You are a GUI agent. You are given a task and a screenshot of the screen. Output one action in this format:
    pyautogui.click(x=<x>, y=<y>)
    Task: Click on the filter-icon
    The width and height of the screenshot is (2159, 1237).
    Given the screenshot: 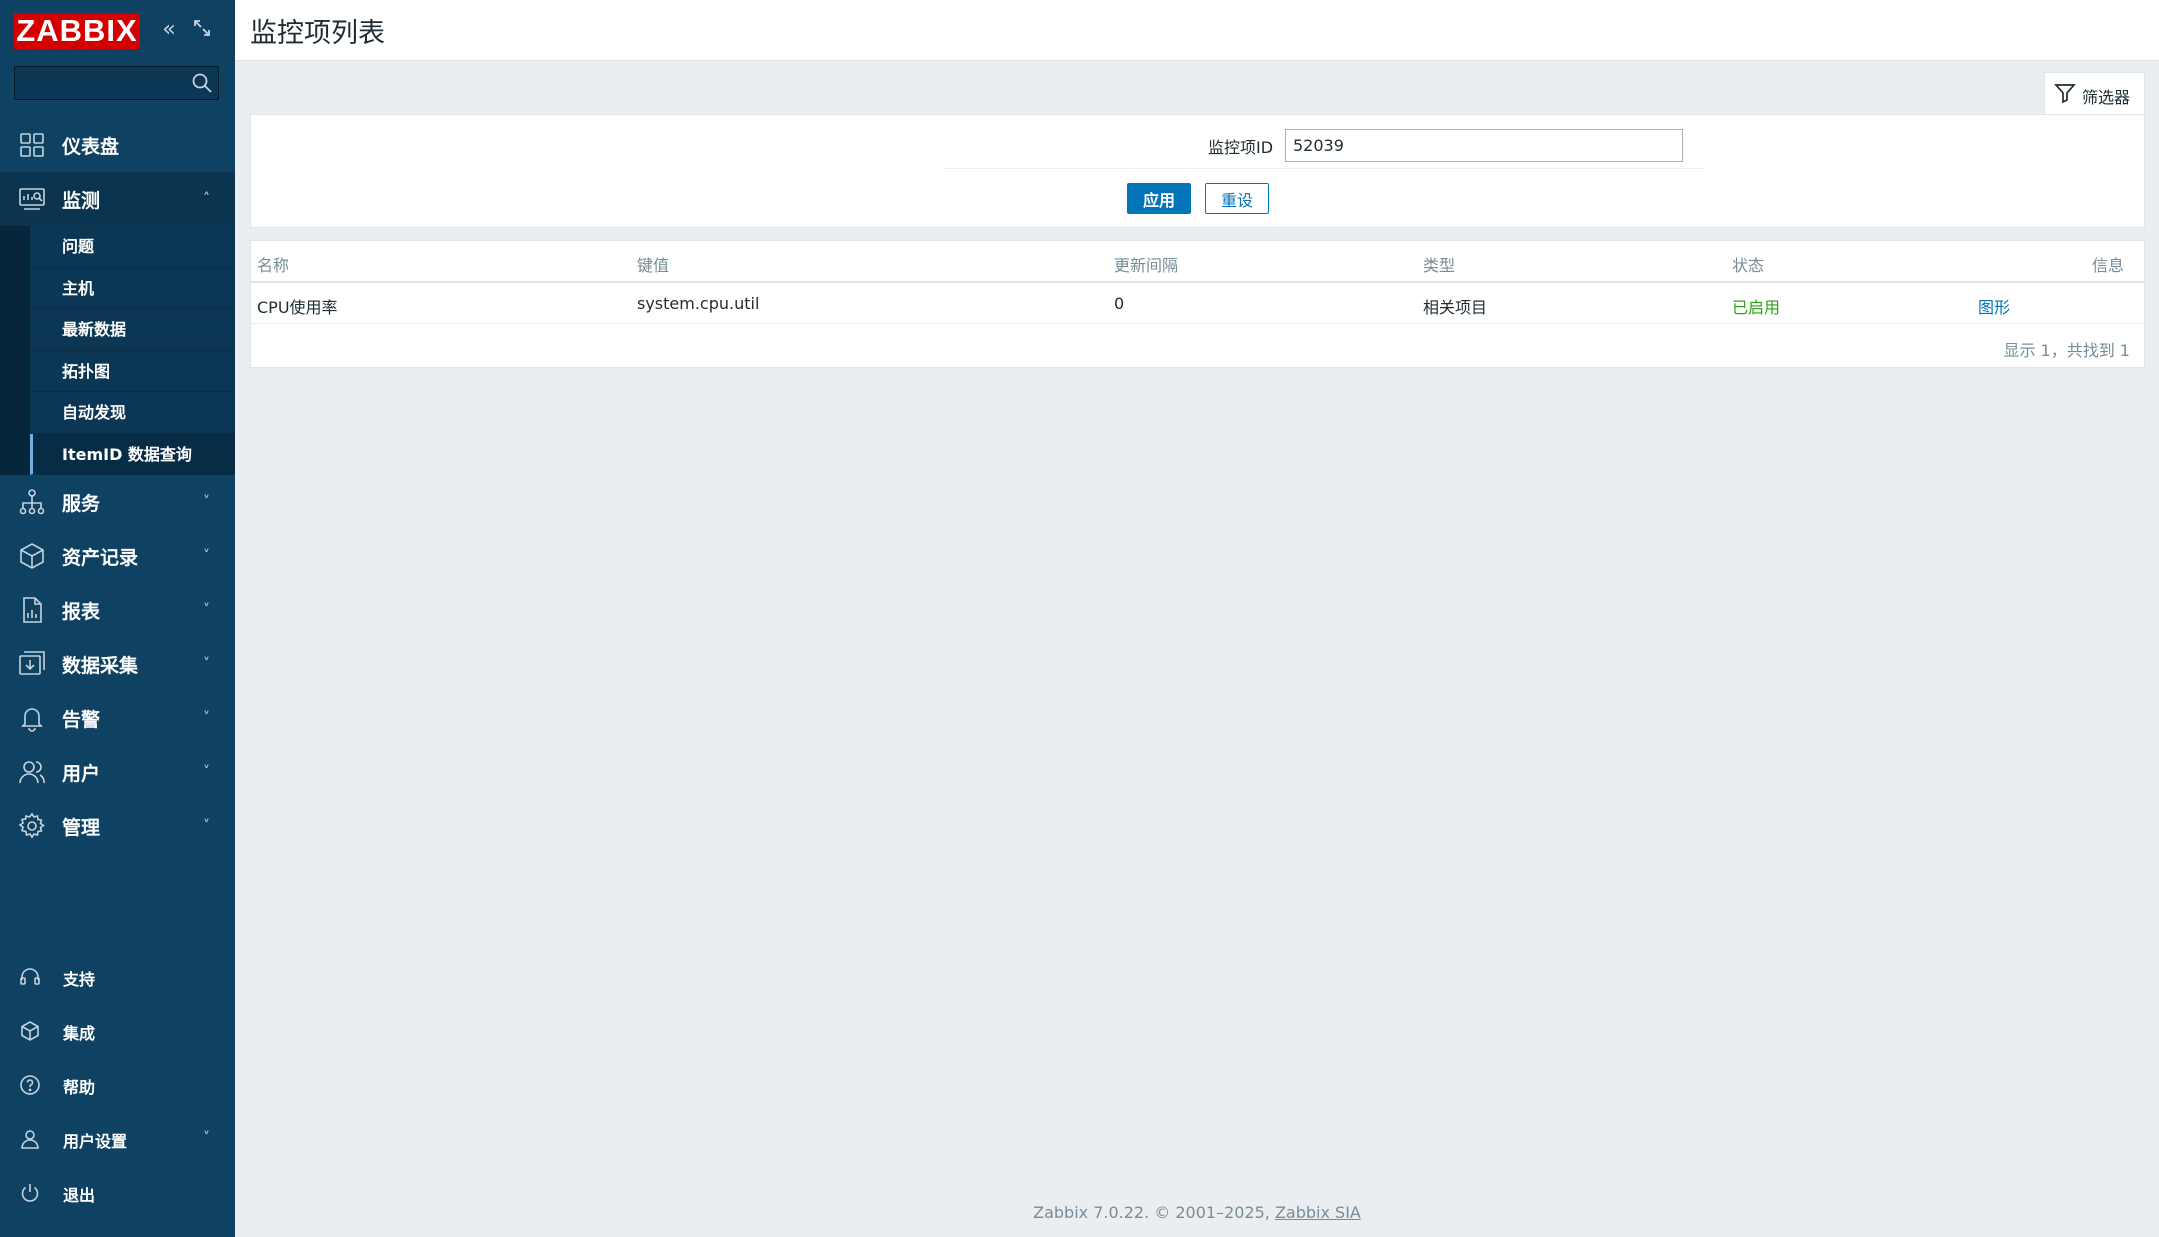 What is the action you would take?
    pyautogui.click(x=2065, y=94)
    